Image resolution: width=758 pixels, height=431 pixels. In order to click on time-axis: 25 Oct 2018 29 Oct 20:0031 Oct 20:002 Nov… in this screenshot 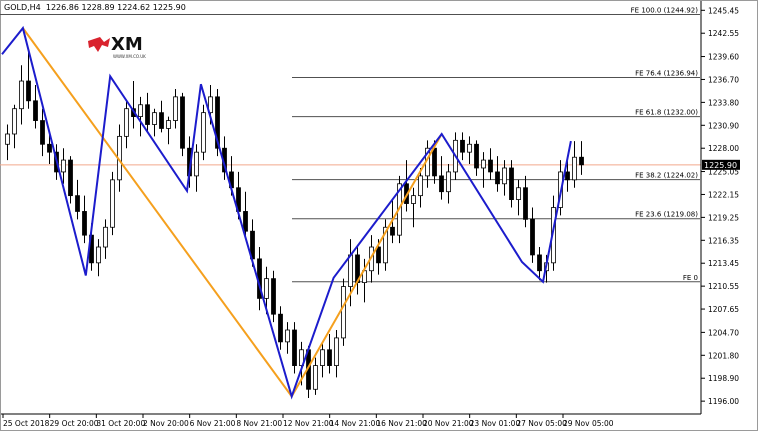, I will do `click(308, 421)`.